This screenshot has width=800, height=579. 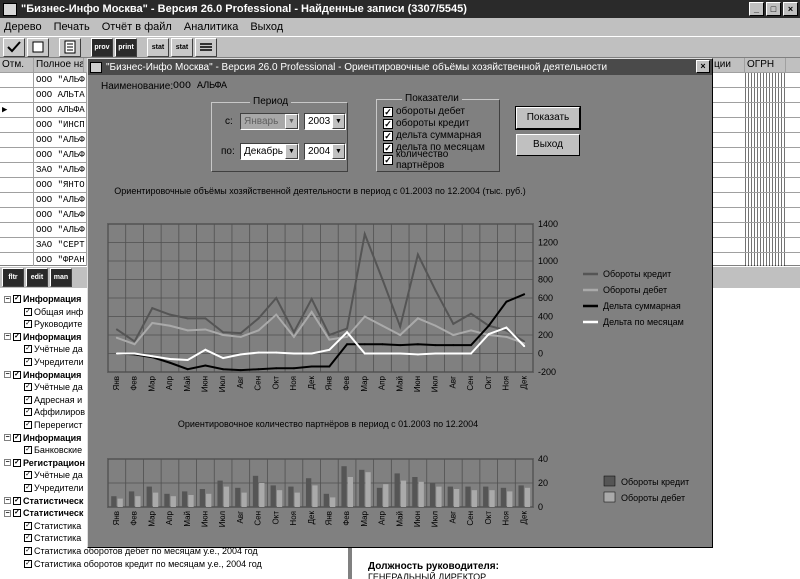 I want to click on man-button: man, so click(x=61, y=277).